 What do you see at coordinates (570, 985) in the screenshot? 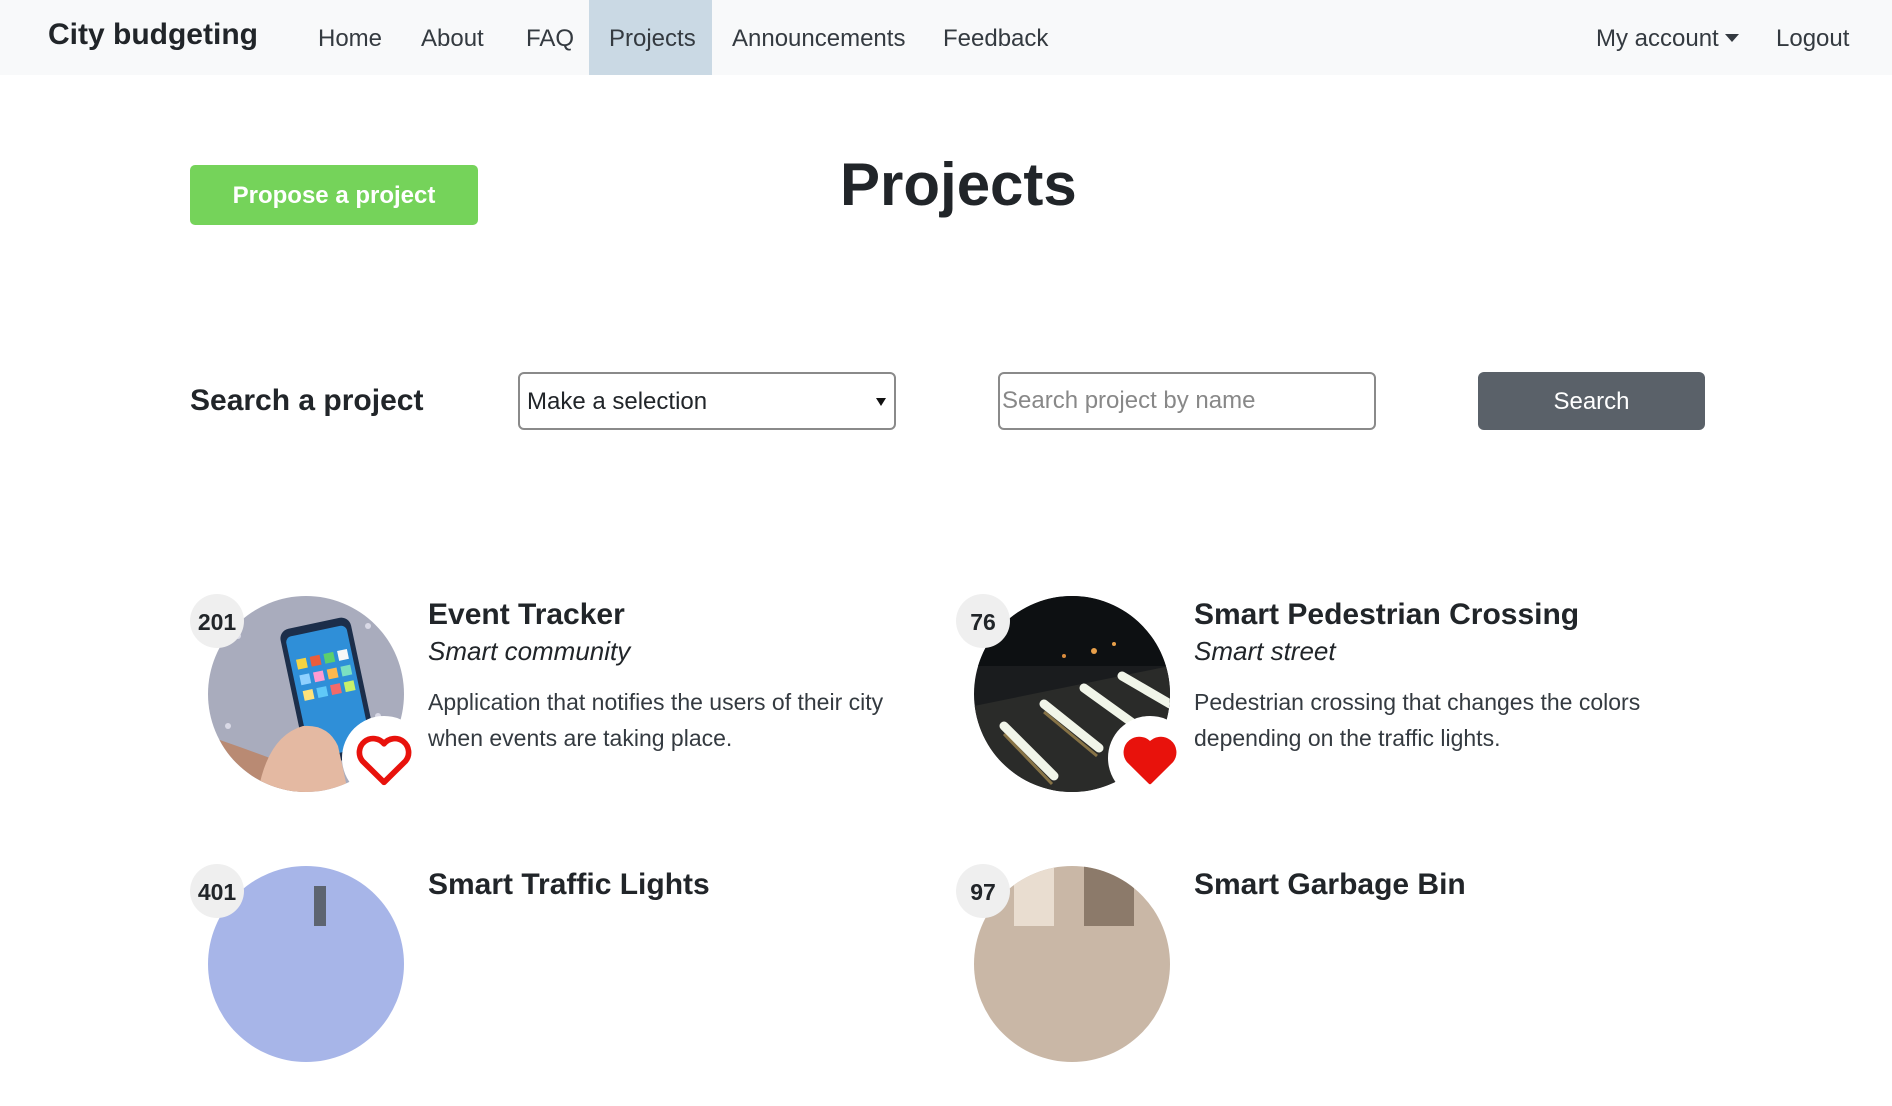
I see `project-card: 401 Smart Traffic Lights` at bounding box center [570, 985].